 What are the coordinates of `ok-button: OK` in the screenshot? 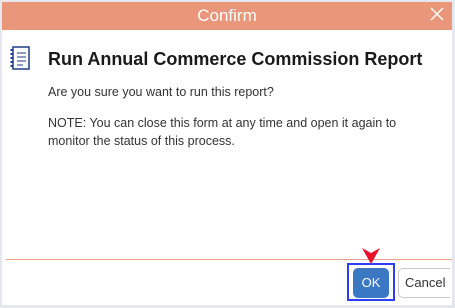 It's located at (371, 283).